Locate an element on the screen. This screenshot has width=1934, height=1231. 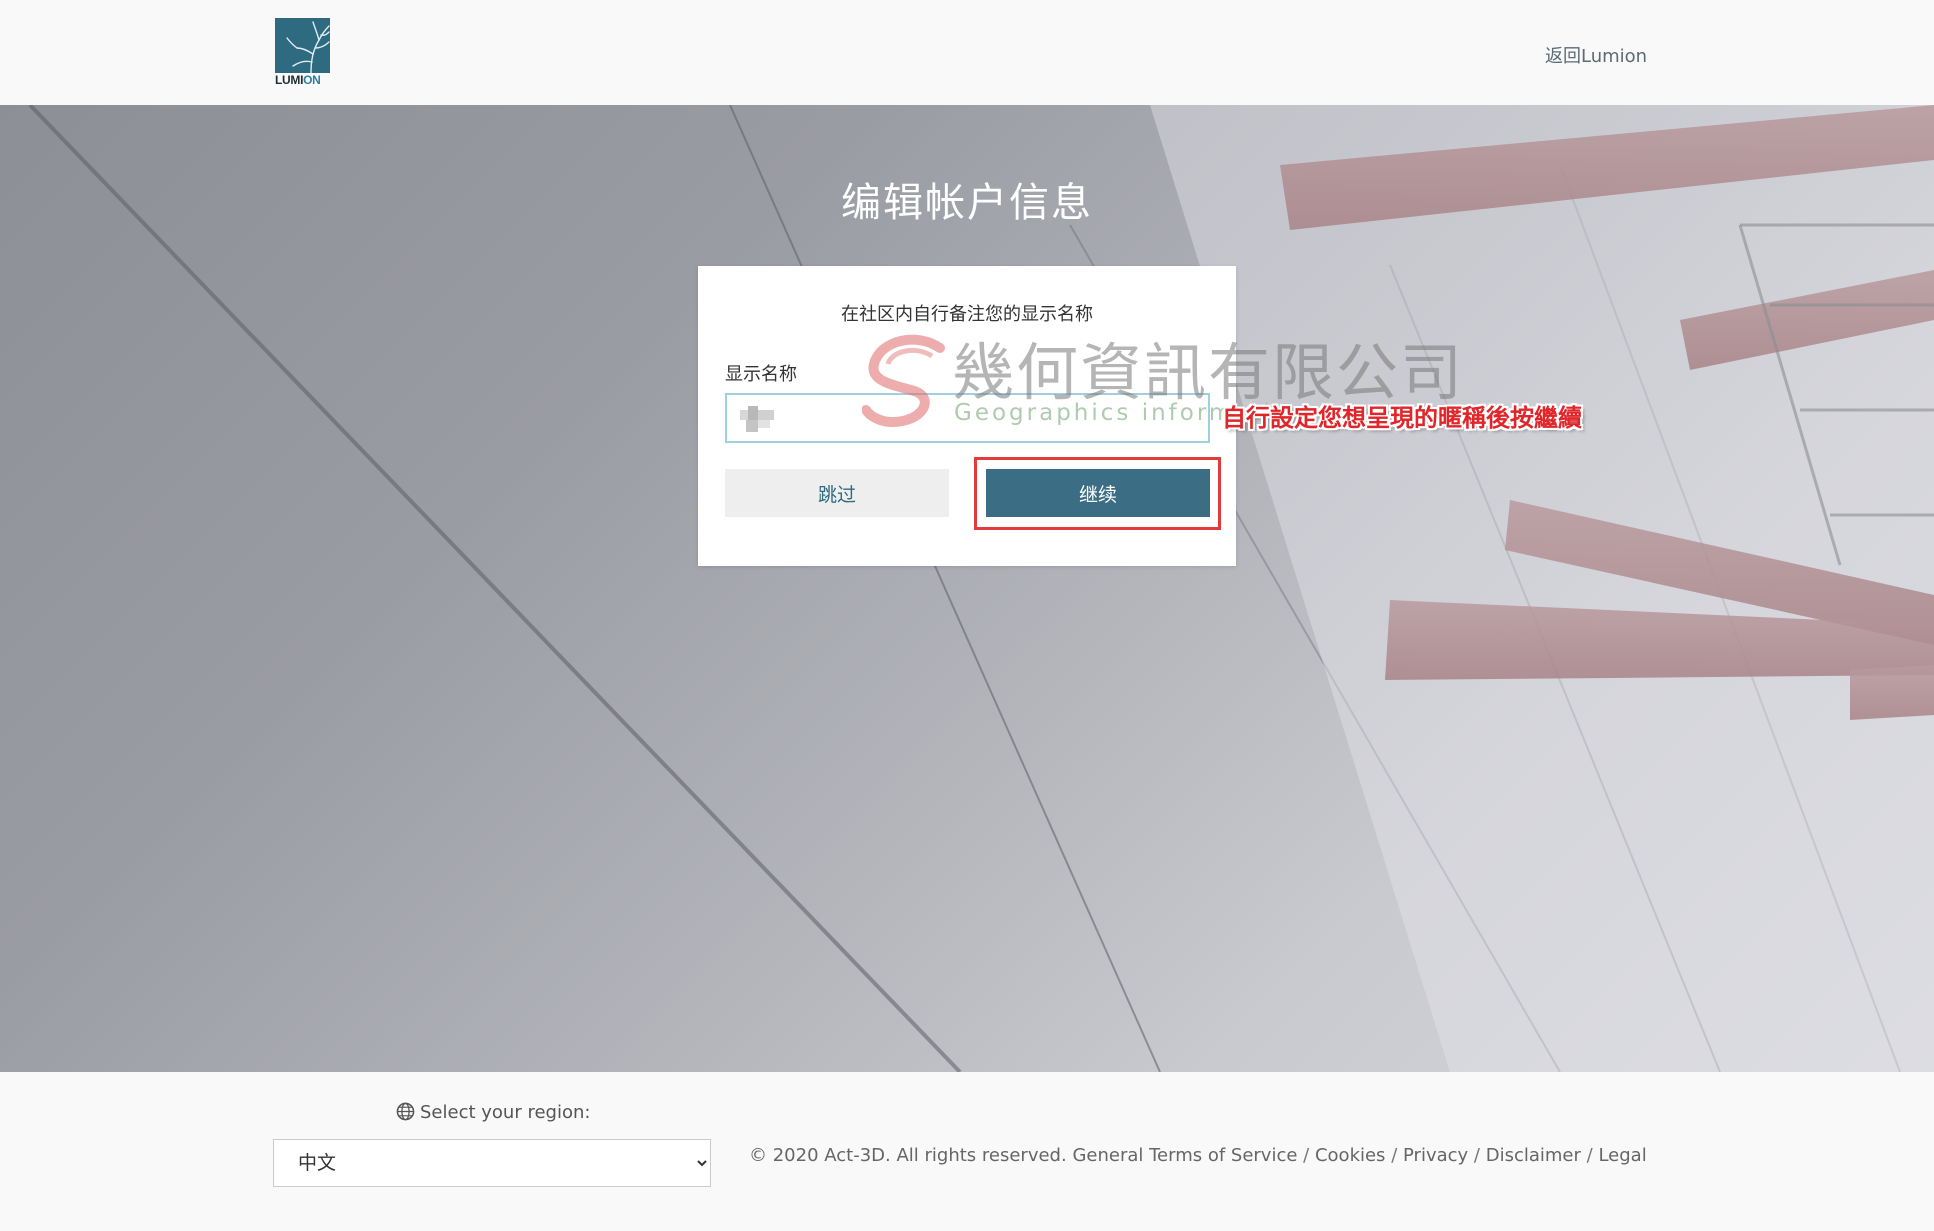
edit-account-dialog: 在社区内自行备注您的显示名称 显示名称 跳过 继续 is located at coordinates (967, 416).